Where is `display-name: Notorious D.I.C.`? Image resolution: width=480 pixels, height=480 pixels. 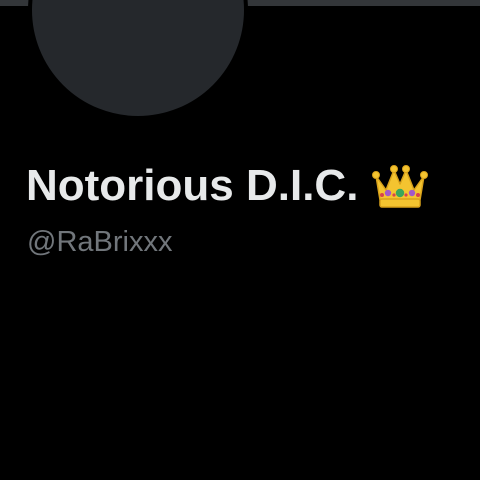
display-name: Notorious D.I.C. is located at coordinates (227, 186).